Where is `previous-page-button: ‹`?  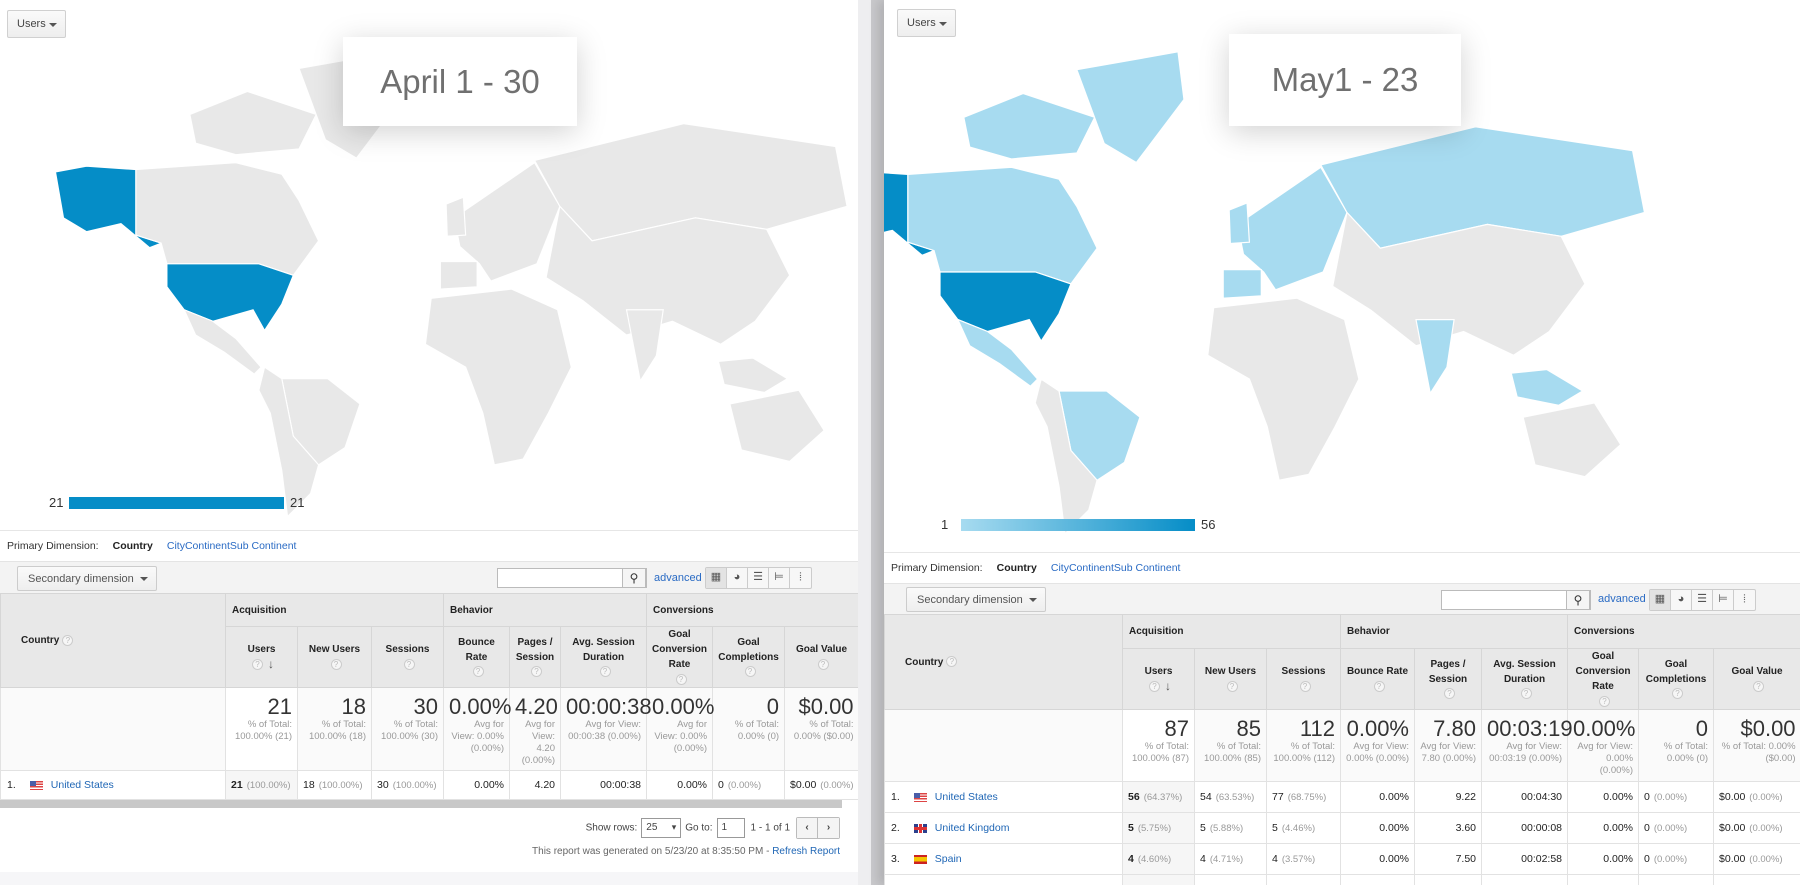 previous-page-button: ‹ is located at coordinates (807, 828).